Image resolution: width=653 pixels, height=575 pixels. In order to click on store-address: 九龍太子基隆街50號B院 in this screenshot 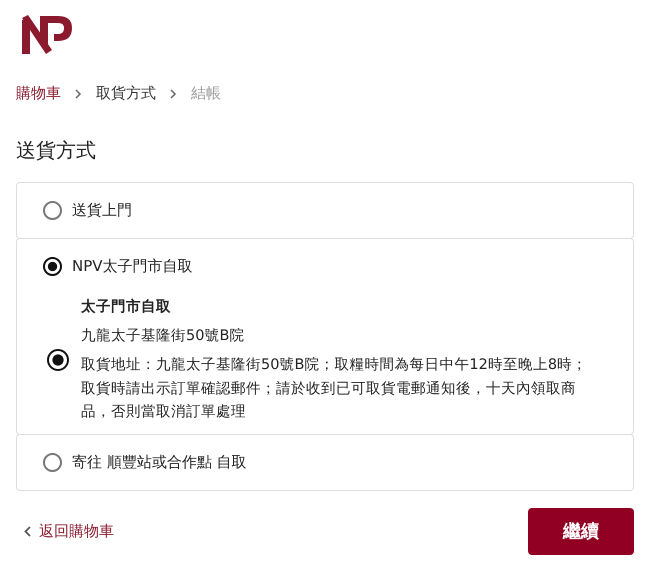, I will do `click(163, 336)`.